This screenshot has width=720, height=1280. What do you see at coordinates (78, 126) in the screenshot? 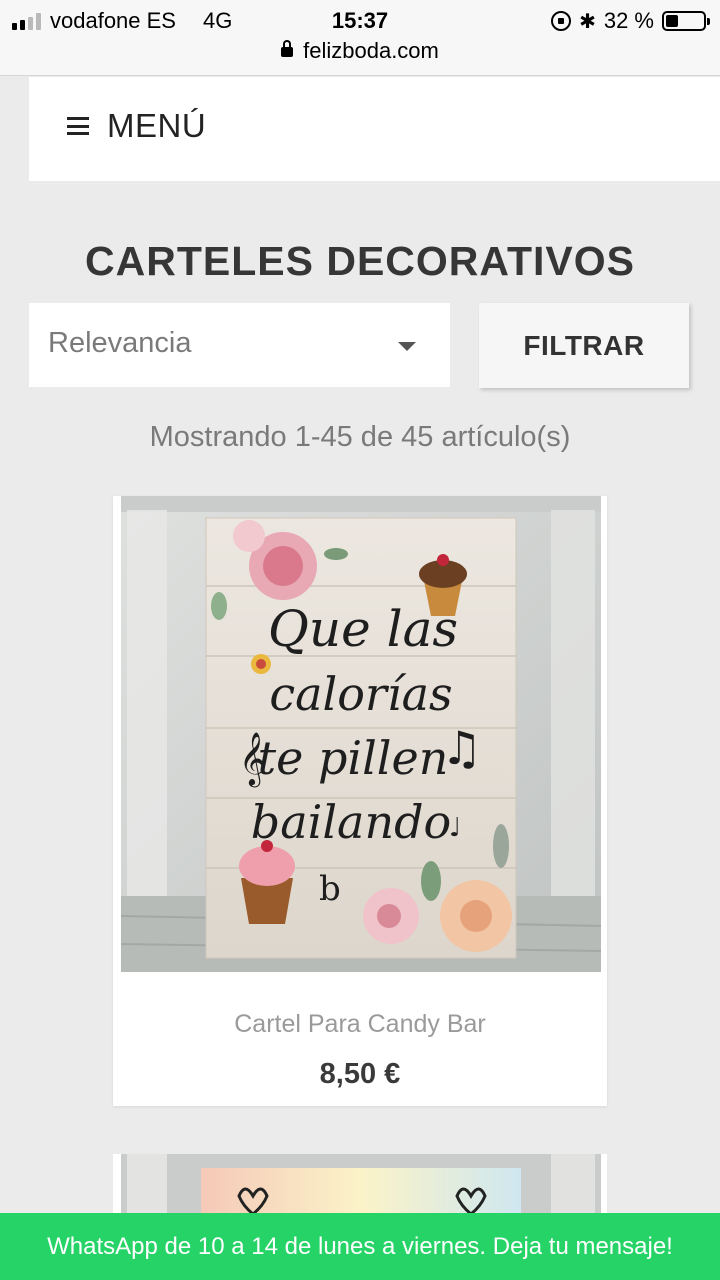
I see `hamburger-icon` at bounding box center [78, 126].